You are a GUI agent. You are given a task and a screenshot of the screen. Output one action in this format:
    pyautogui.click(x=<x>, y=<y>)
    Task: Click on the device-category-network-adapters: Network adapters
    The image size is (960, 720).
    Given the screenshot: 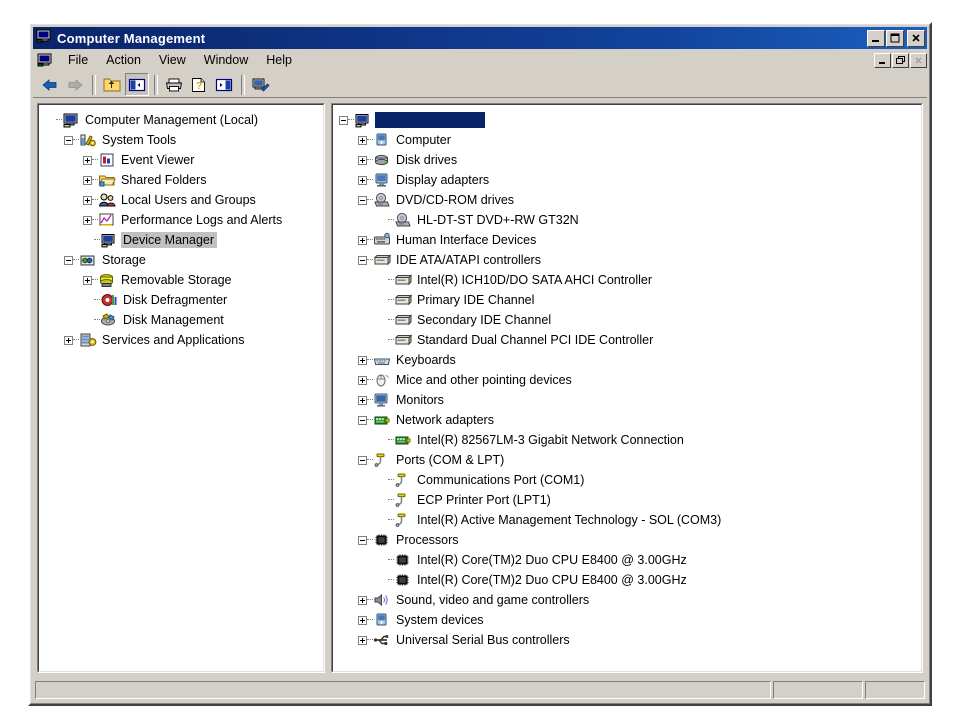 What is the action you would take?
    pyautogui.click(x=627, y=420)
    